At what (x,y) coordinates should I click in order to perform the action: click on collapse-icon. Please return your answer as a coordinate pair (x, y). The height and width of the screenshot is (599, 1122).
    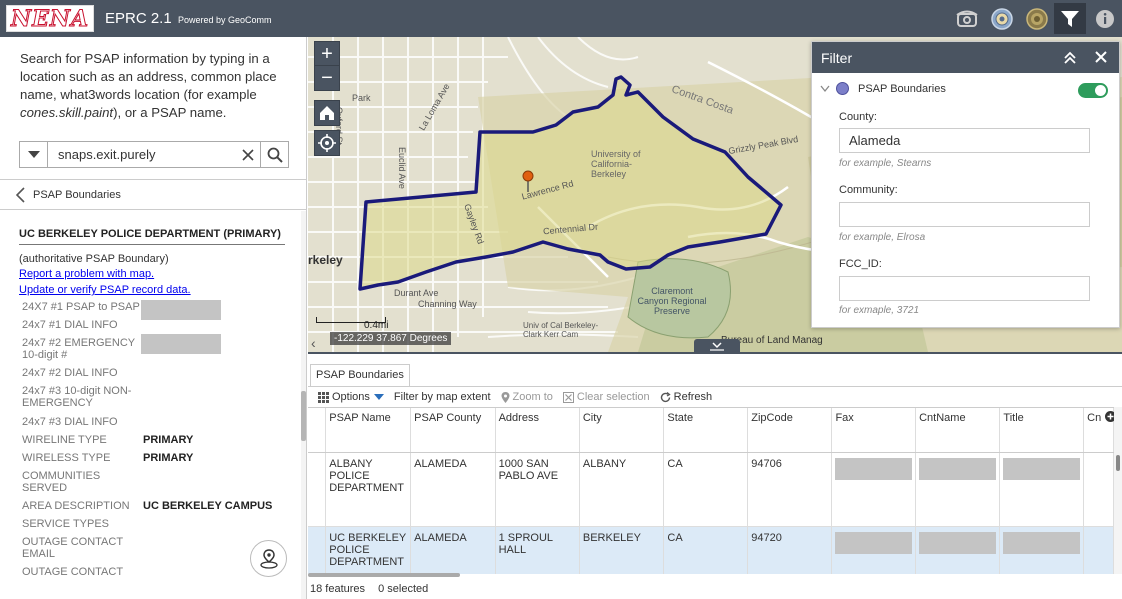
    Looking at the image, I should click on (1070, 57).